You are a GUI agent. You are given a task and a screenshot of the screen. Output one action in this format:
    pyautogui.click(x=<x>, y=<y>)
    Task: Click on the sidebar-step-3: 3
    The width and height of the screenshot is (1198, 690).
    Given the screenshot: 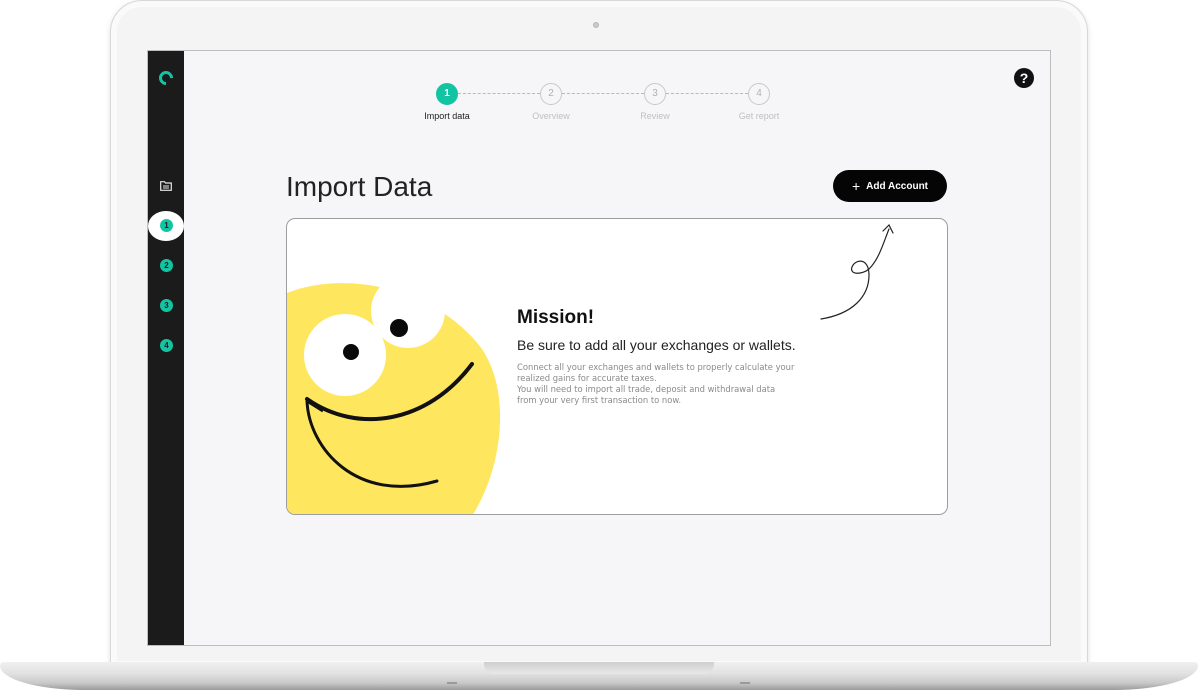 What is the action you would take?
    pyautogui.click(x=166, y=305)
    